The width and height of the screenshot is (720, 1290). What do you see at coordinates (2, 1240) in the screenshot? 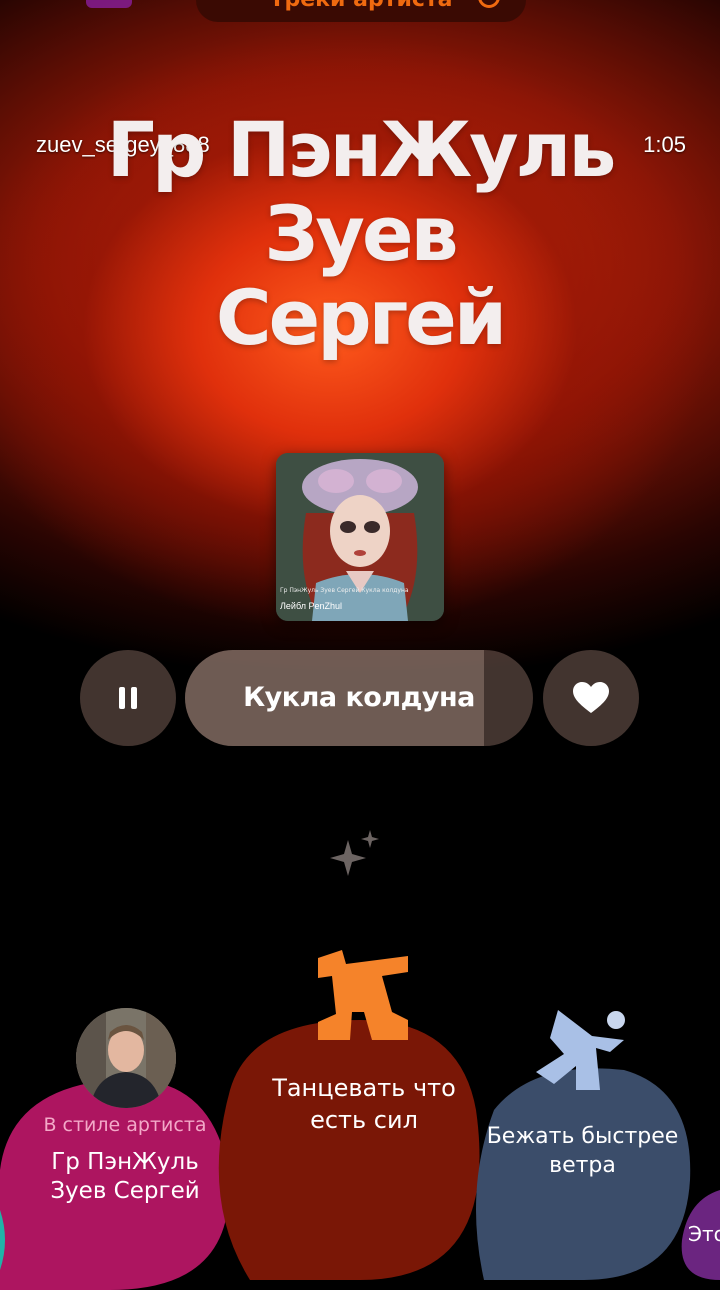
I see `card-edge-accent` at bounding box center [2, 1240].